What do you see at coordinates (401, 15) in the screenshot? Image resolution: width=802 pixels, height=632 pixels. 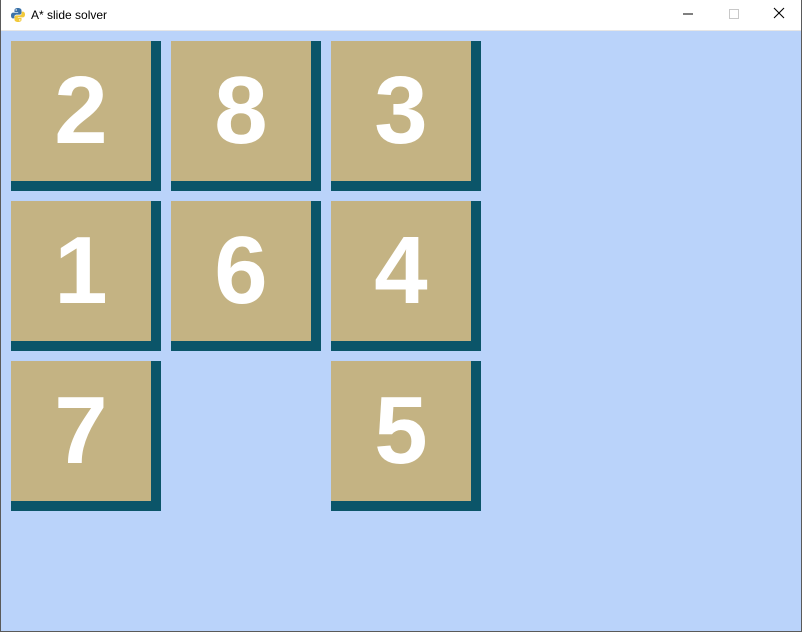 I see `title-bar: A* slide solver` at bounding box center [401, 15].